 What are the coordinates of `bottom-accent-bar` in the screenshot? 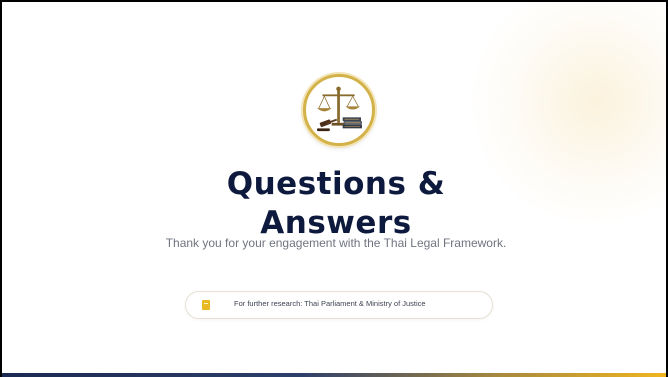 It's located at (334, 375).